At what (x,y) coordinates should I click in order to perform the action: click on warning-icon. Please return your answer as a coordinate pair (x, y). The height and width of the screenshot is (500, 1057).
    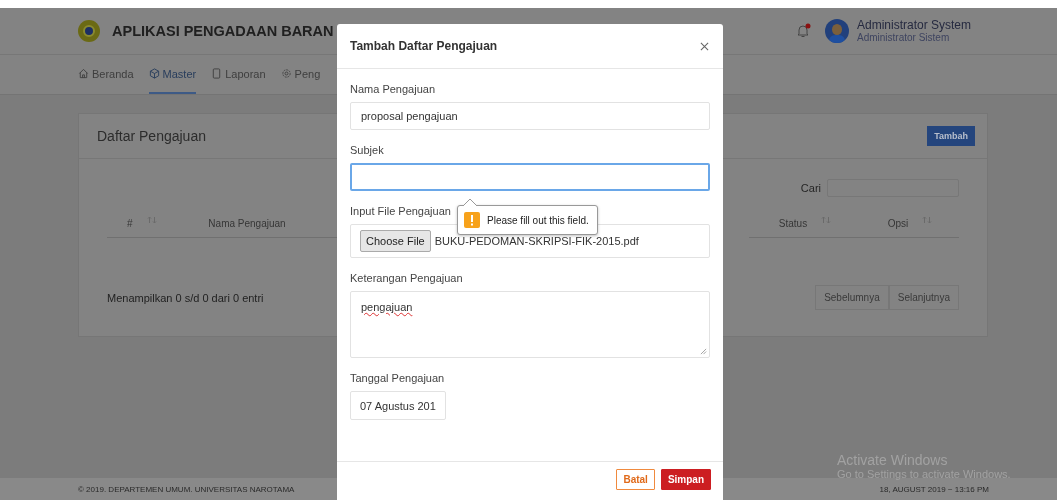
    Looking at the image, I should click on (472, 220).